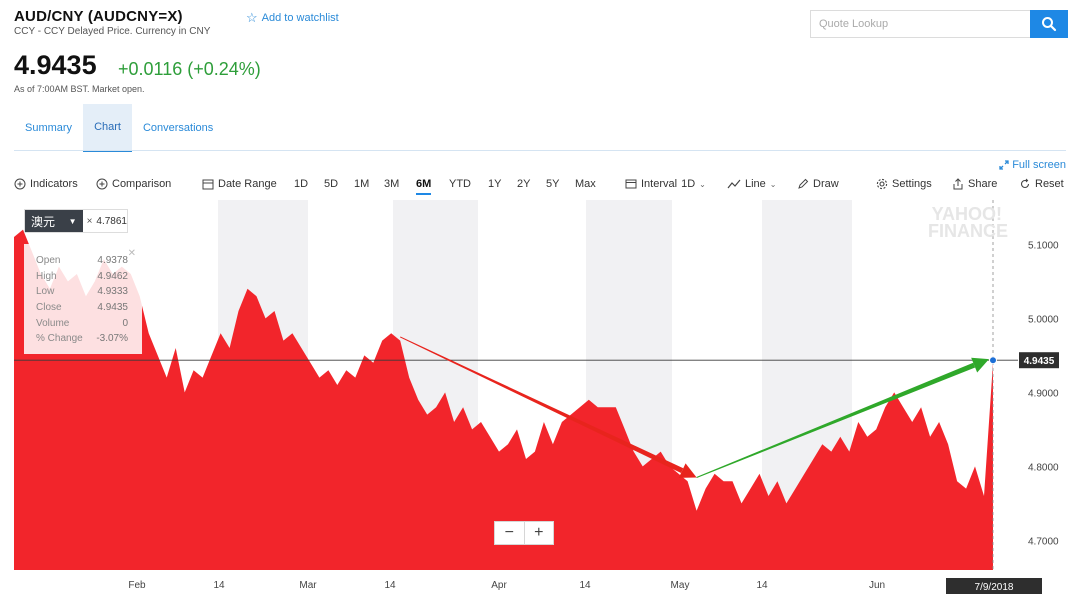  Describe the element at coordinates (83, 261) in the screenshot. I see `ohlc-row: Open 4.9378` at that location.